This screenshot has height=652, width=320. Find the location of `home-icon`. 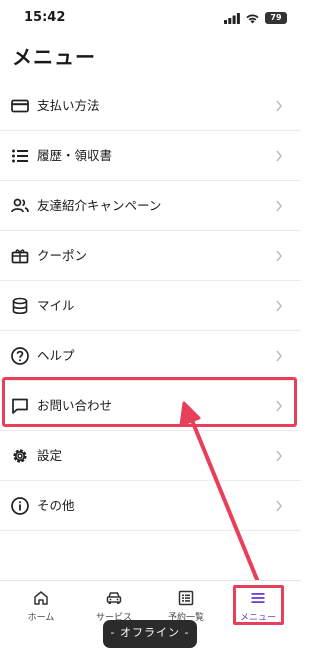

home-icon is located at coordinates (41, 598).